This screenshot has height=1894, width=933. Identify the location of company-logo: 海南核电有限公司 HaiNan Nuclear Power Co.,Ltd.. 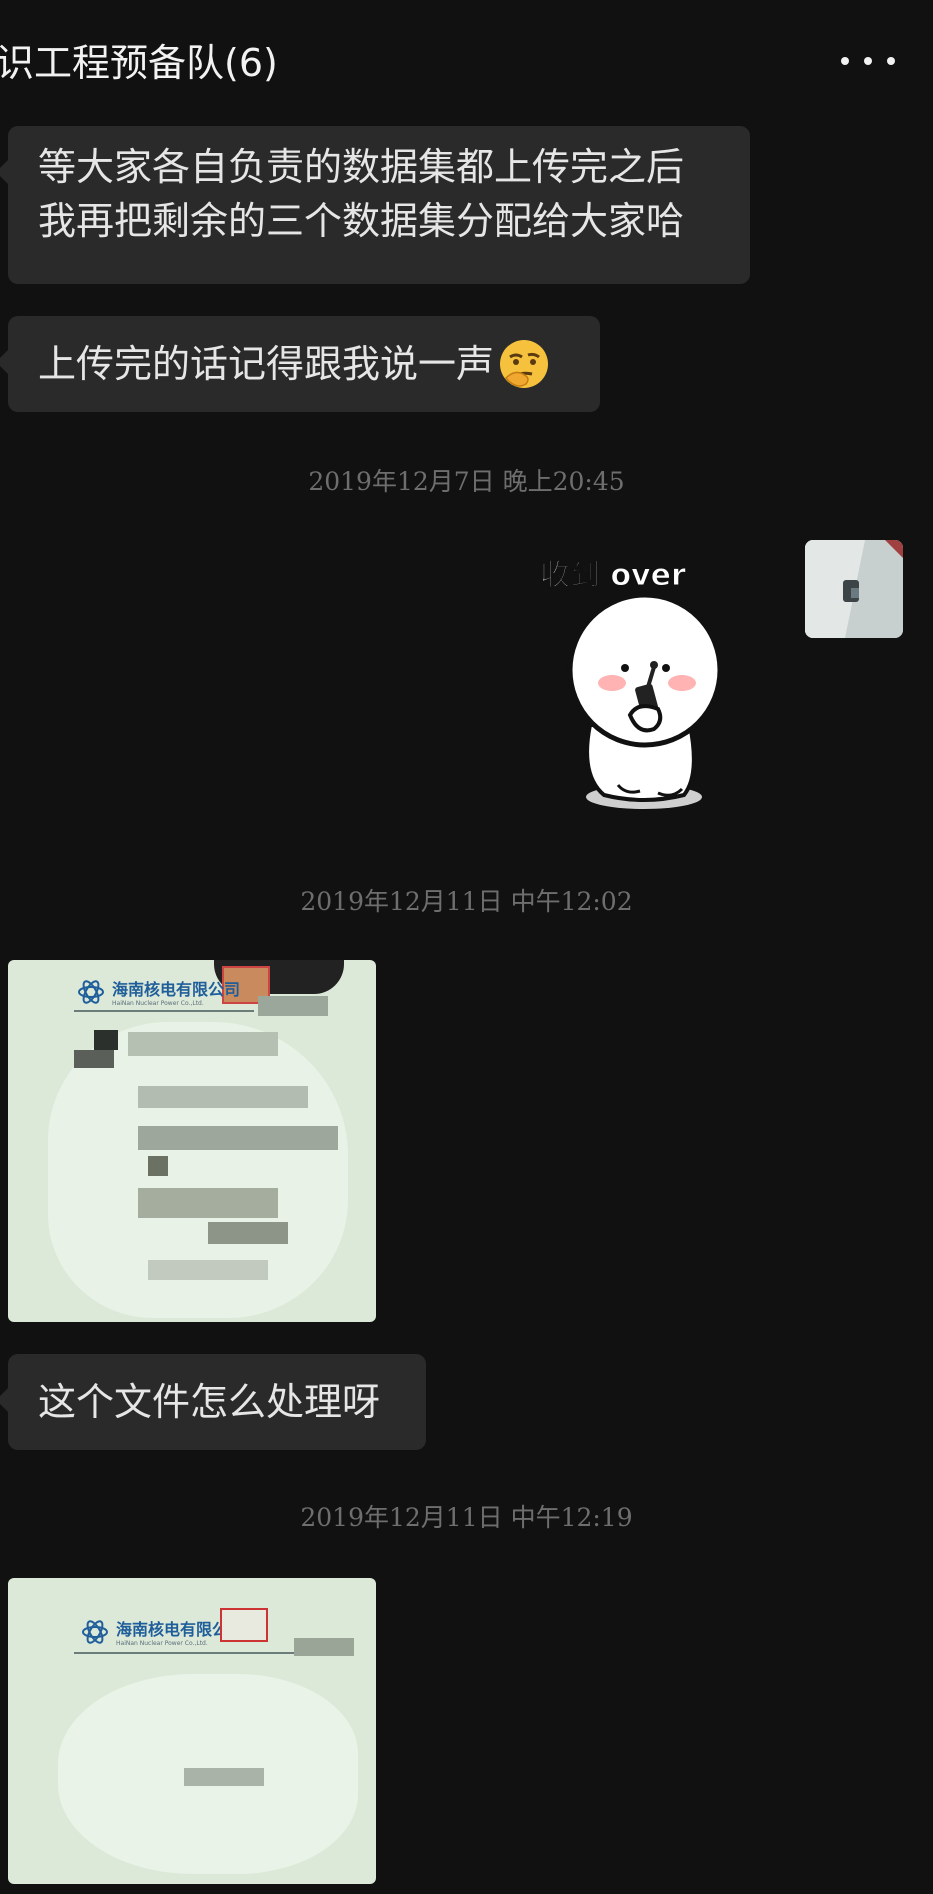
(158, 991).